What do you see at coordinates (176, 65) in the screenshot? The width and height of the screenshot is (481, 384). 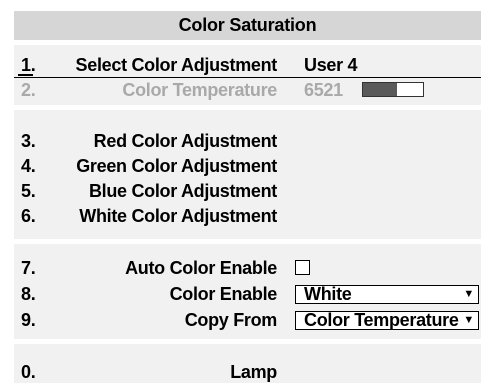 I see `menu-item-label: Select Color Adjustment` at bounding box center [176, 65].